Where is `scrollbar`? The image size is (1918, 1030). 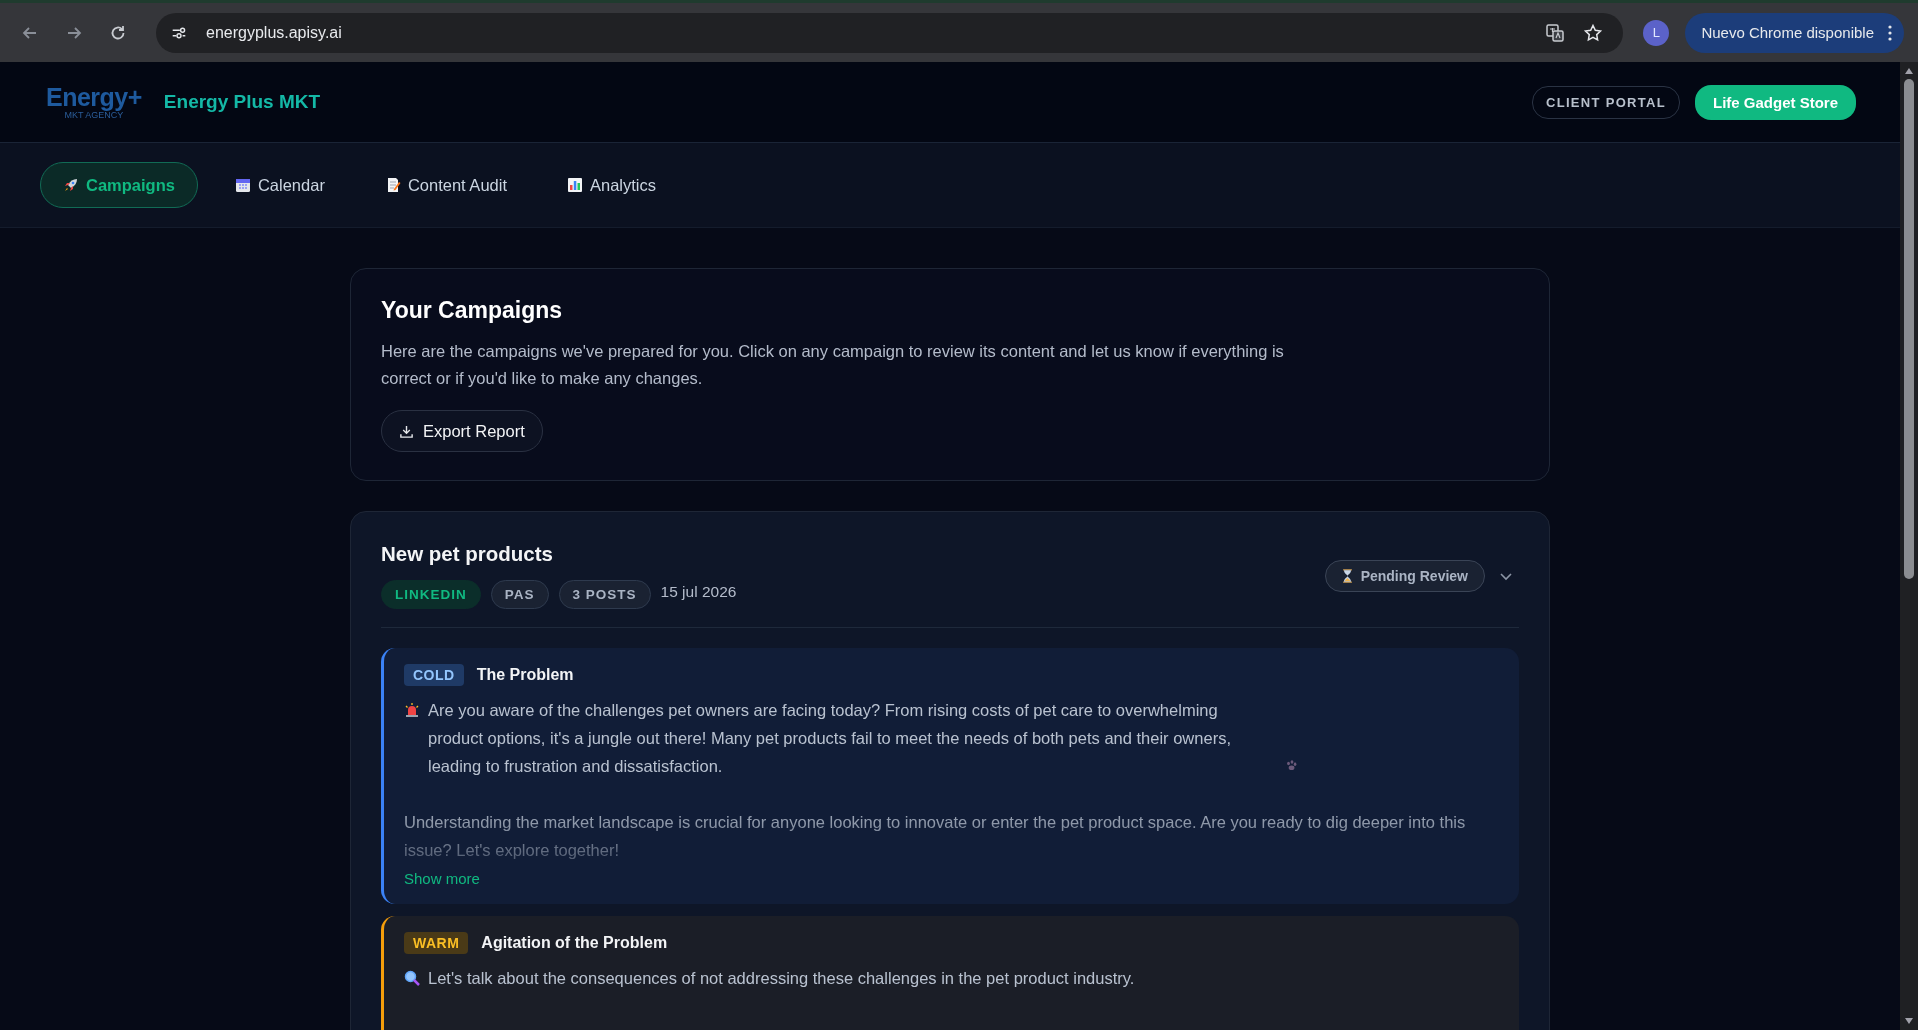 scrollbar is located at coordinates (1909, 546).